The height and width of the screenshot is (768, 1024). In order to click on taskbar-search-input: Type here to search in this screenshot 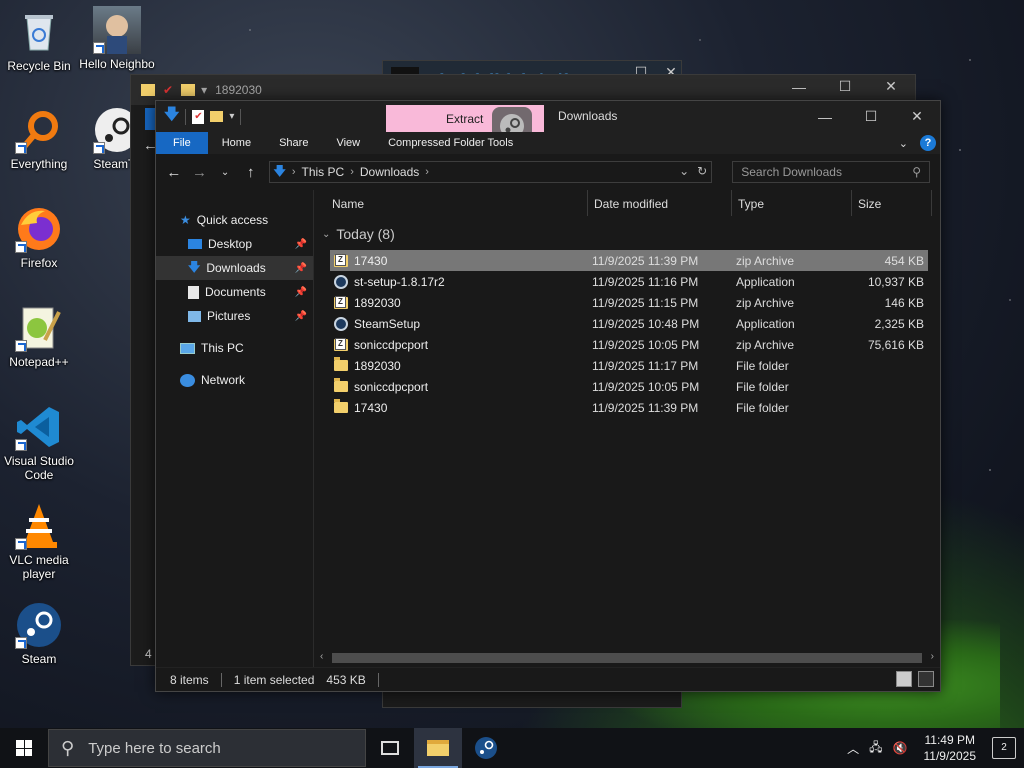, I will do `click(154, 748)`.